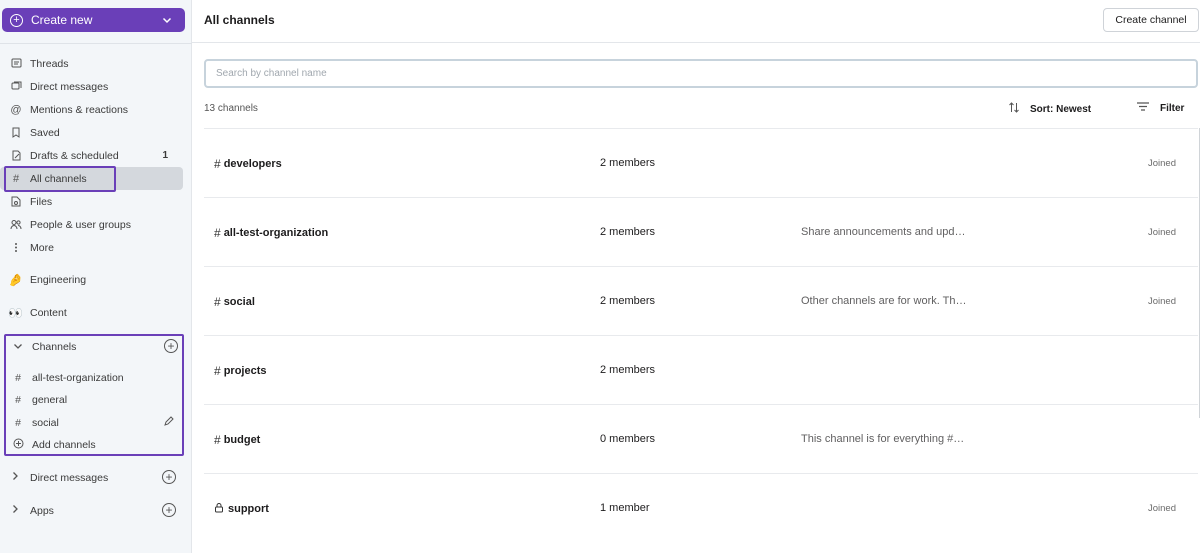  I want to click on sidebar-item-mentions: @ Mentions & reactions, so click(96, 109).